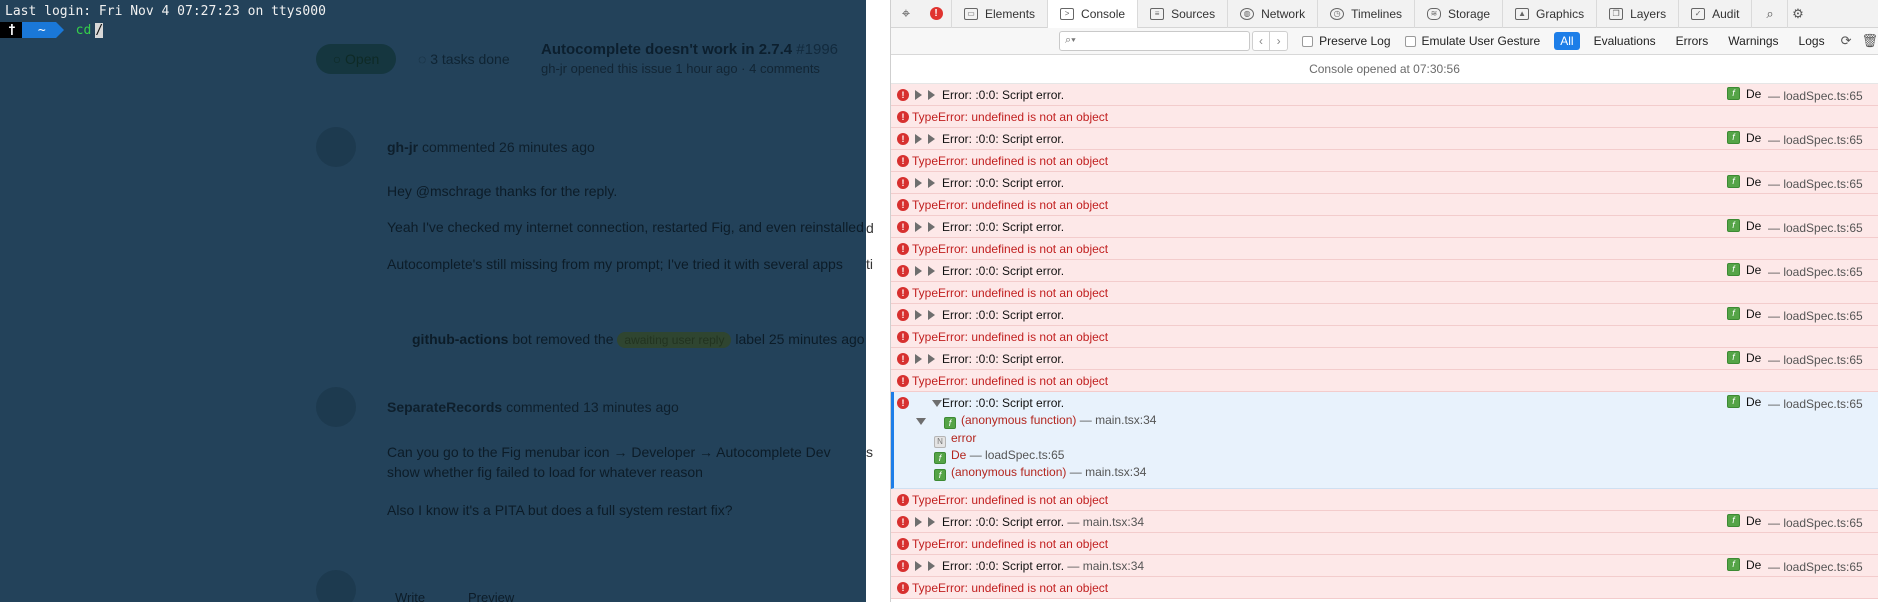 Image resolution: width=1878 pixels, height=602 pixels. I want to click on filter-all: All, so click(1567, 41).